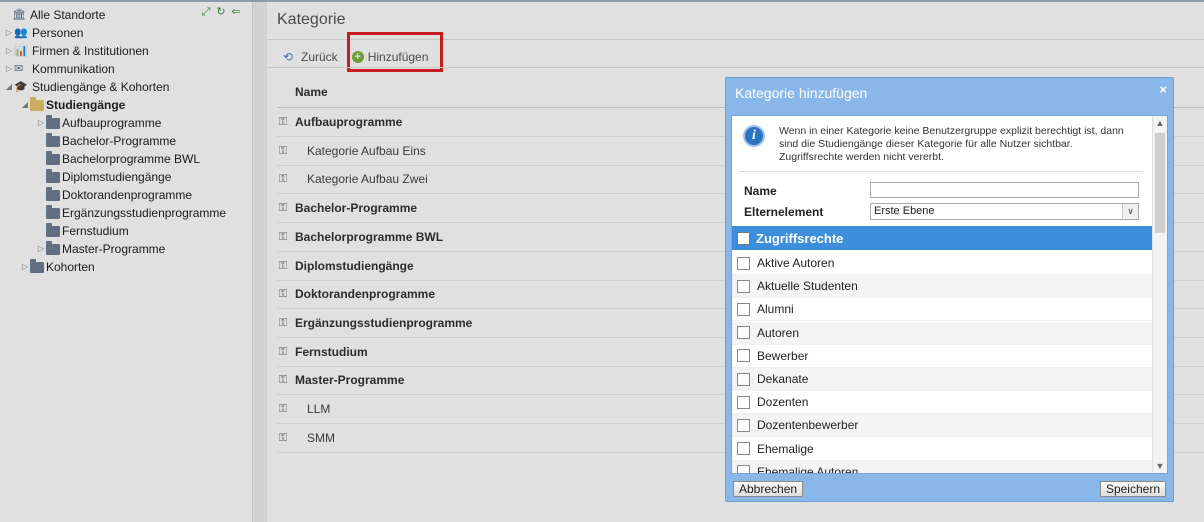 The height and width of the screenshot is (522, 1204). I want to click on permission-row: Aktive Autoren, so click(942, 263).